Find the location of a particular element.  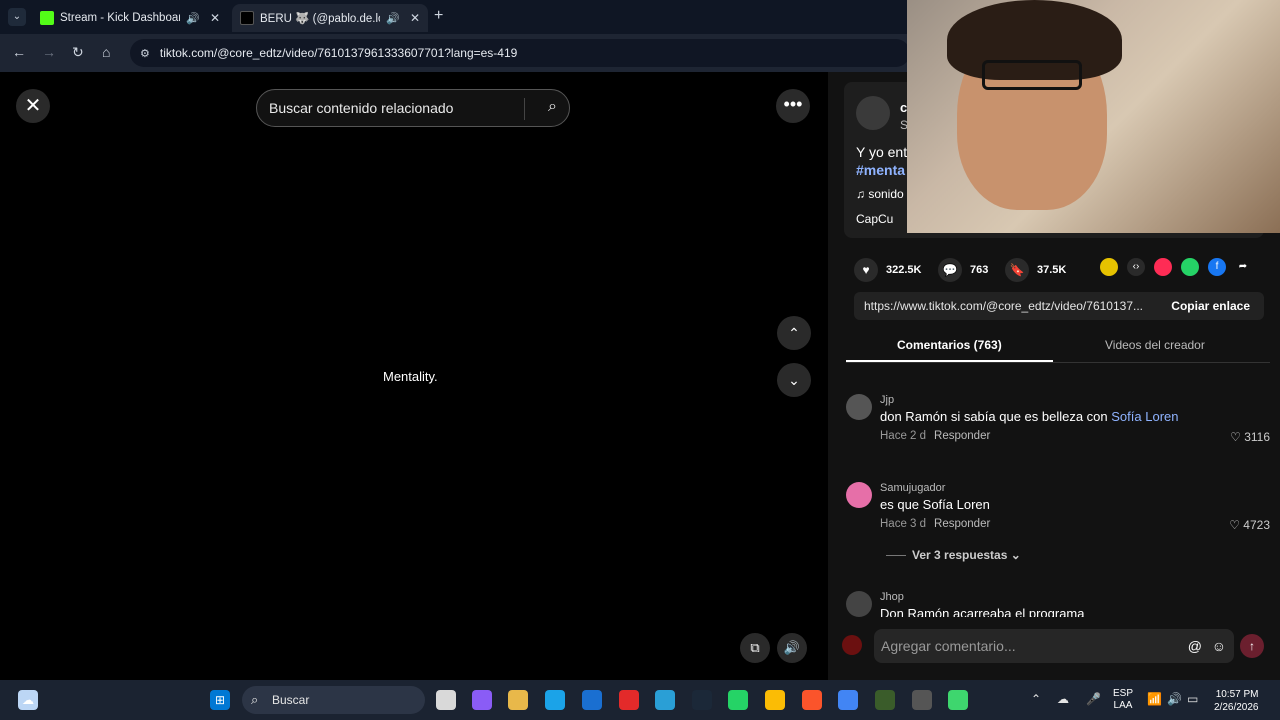

comment-like-count: 4723 is located at coordinates (1256, 525).